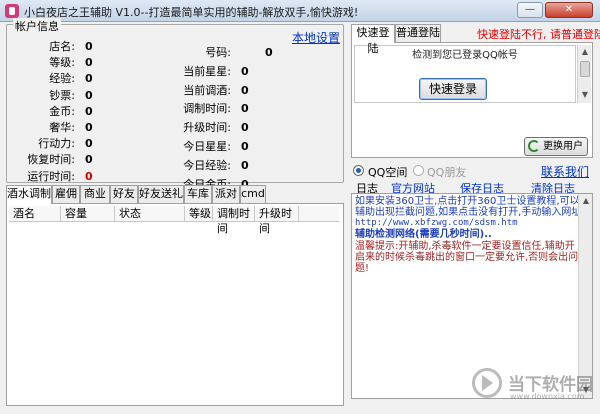 The height and width of the screenshot is (414, 600). What do you see at coordinates (62, 95) in the screenshot?
I see `left-fields-label: 钞票:` at bounding box center [62, 95].